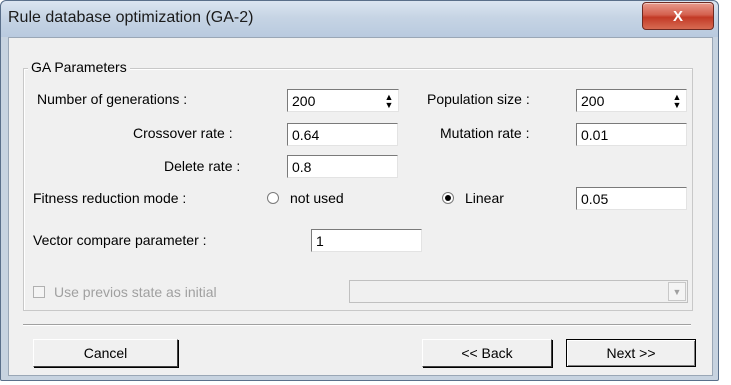 The image size is (731, 385). Describe the element at coordinates (120, 240) in the screenshot. I see `vector-label: Vector compare parameter :` at that location.